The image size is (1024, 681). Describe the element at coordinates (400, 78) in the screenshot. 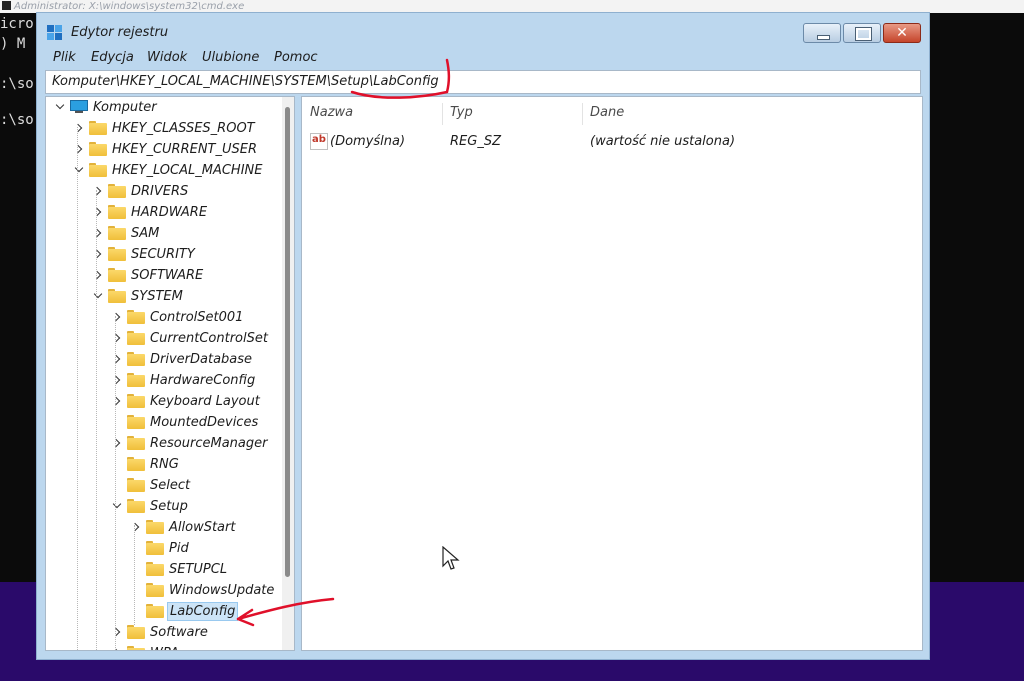

I see `annotation-underline` at that location.